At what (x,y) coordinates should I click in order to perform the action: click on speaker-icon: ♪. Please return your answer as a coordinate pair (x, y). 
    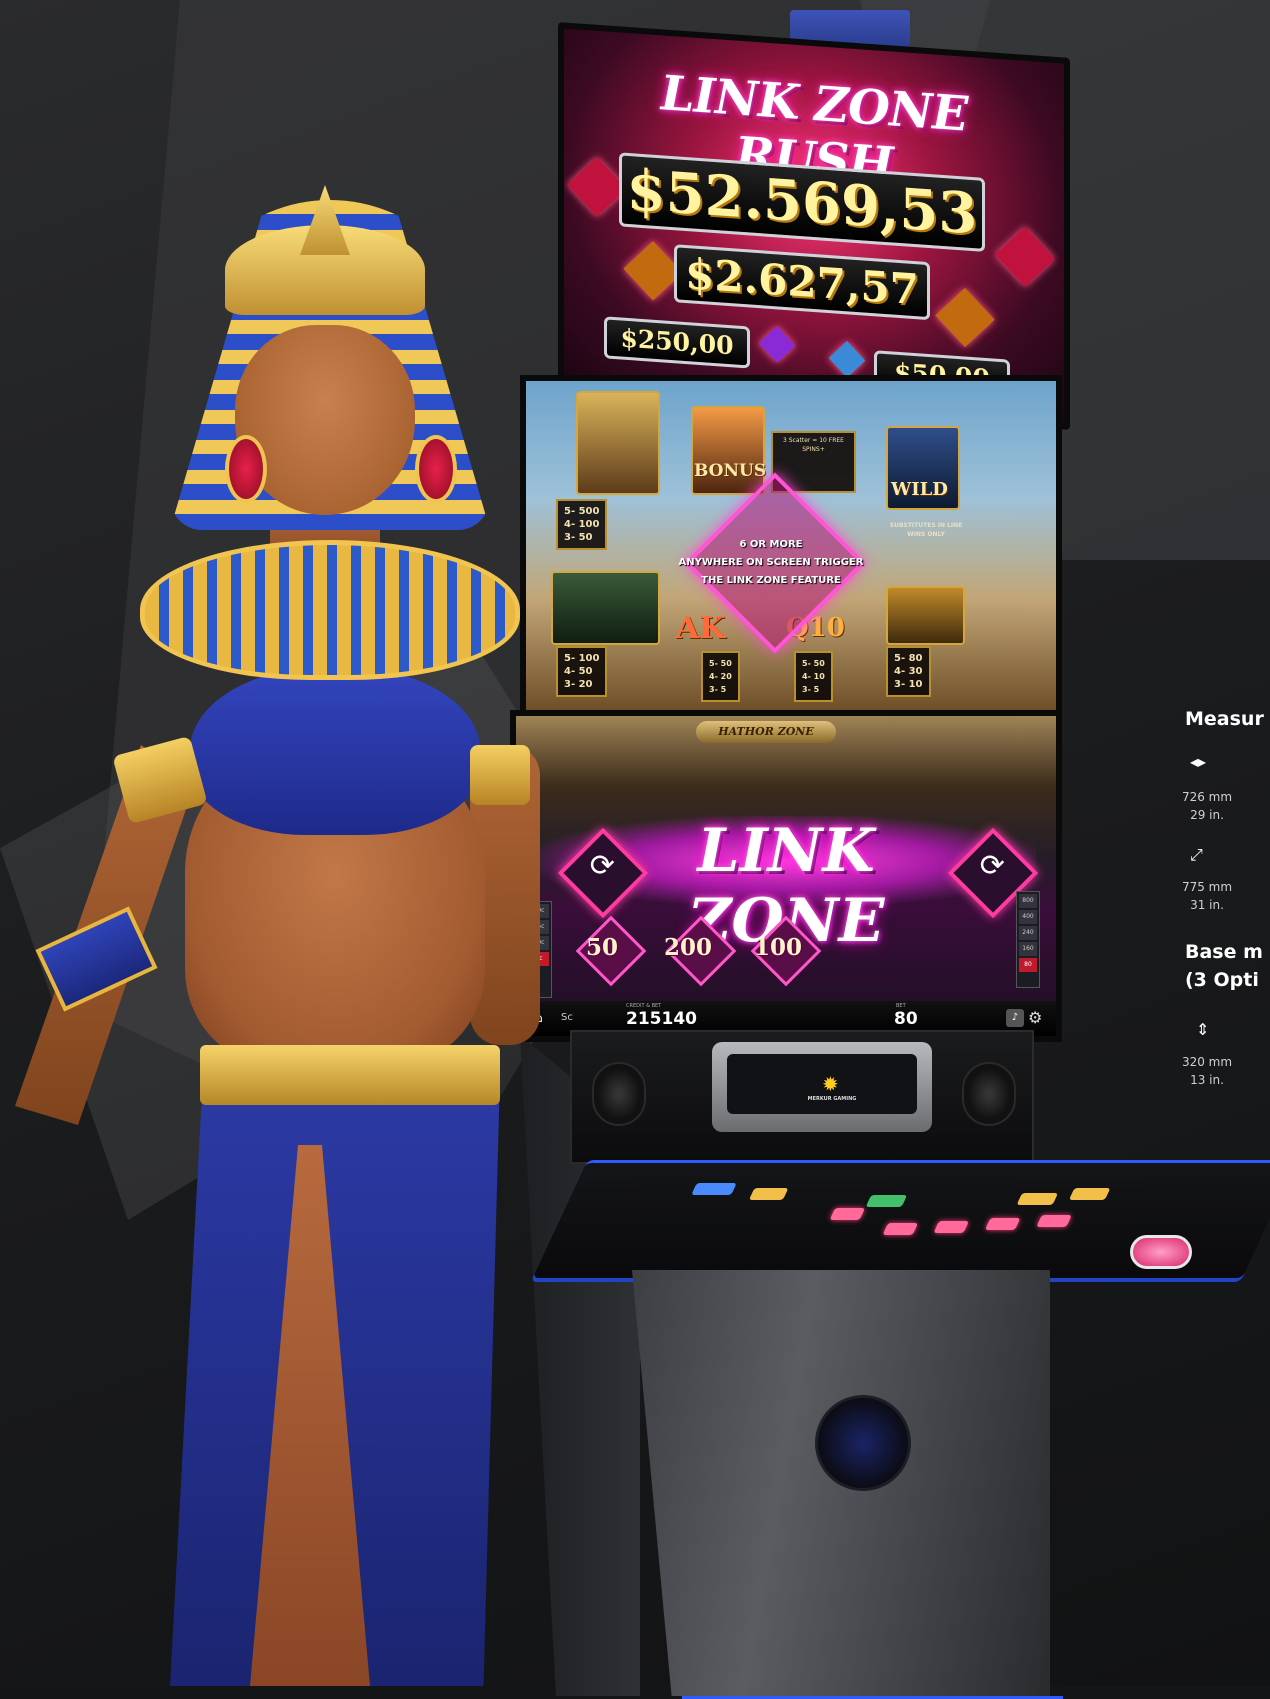
    Looking at the image, I should click on (1015, 1018).